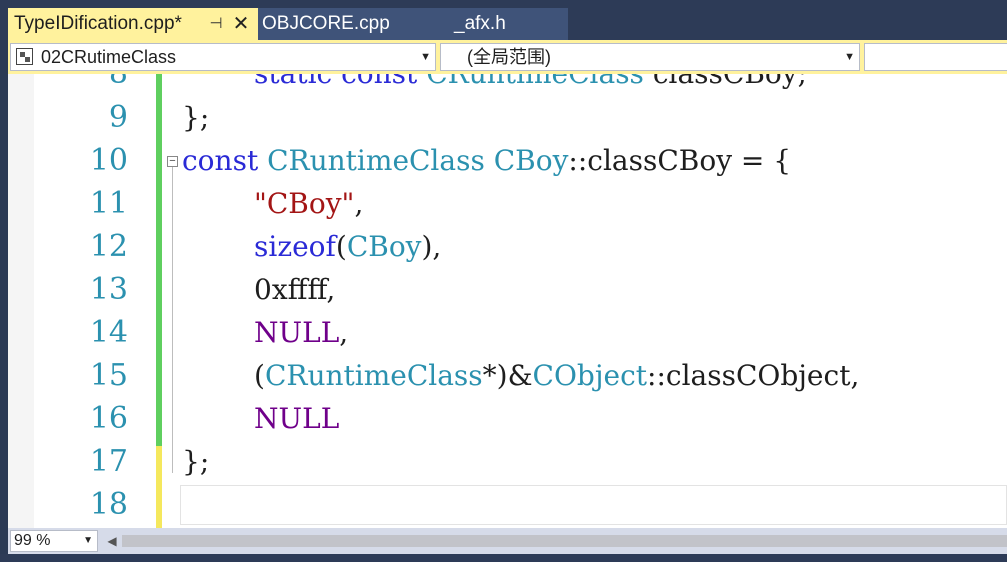 This screenshot has height=562, width=1007. Describe the element at coordinates (326, 23) in the screenshot. I see `tab-label: OBJCORE.cpp` at that location.